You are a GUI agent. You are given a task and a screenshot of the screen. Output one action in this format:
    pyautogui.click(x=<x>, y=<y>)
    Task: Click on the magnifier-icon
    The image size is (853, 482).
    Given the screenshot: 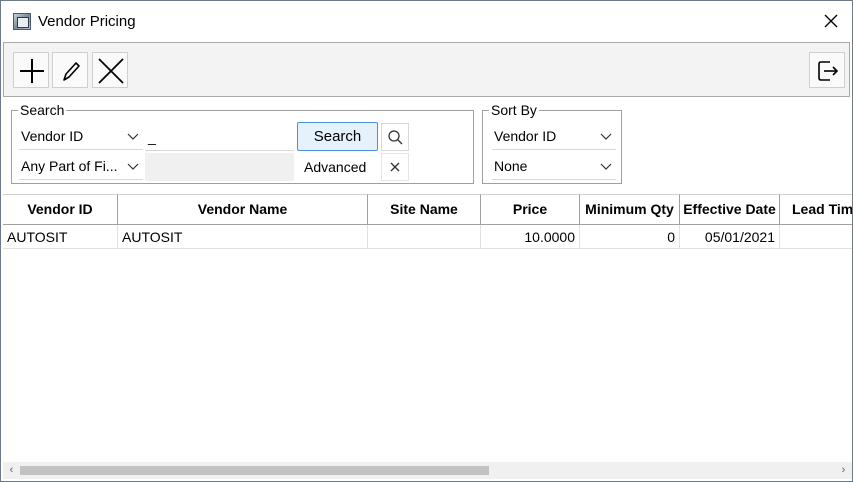 What is the action you would take?
    pyautogui.click(x=395, y=137)
    